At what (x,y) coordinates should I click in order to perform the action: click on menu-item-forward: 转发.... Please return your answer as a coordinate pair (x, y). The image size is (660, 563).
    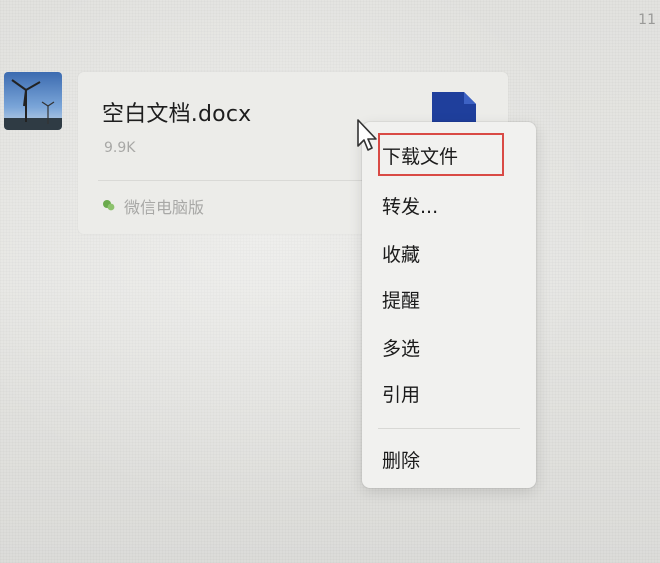
    Looking at the image, I should click on (410, 205).